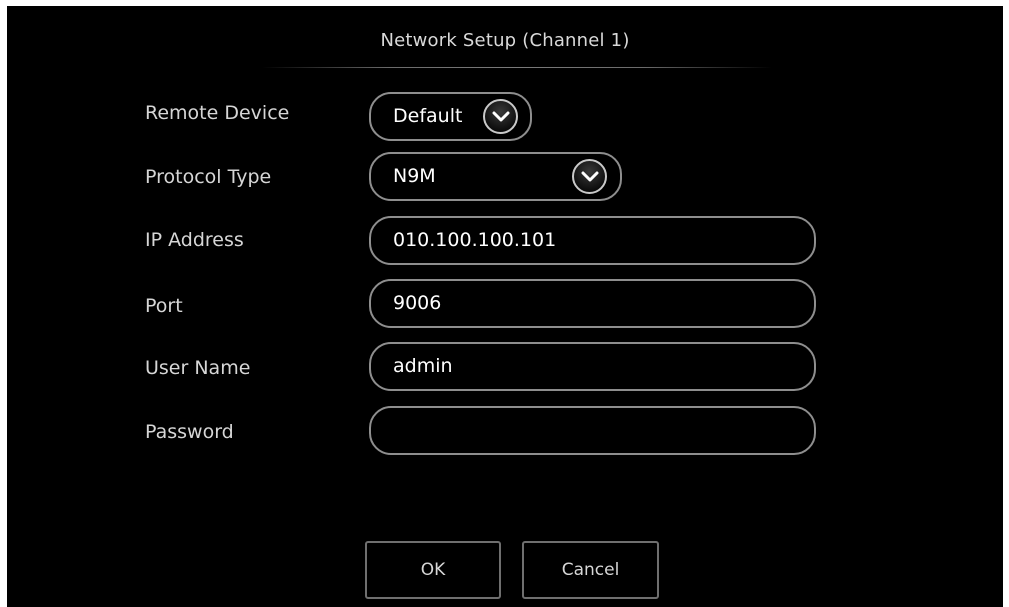 The height and width of the screenshot is (607, 1009). Describe the element at coordinates (194, 240) in the screenshot. I see `ip-address-label: IP Address` at that location.